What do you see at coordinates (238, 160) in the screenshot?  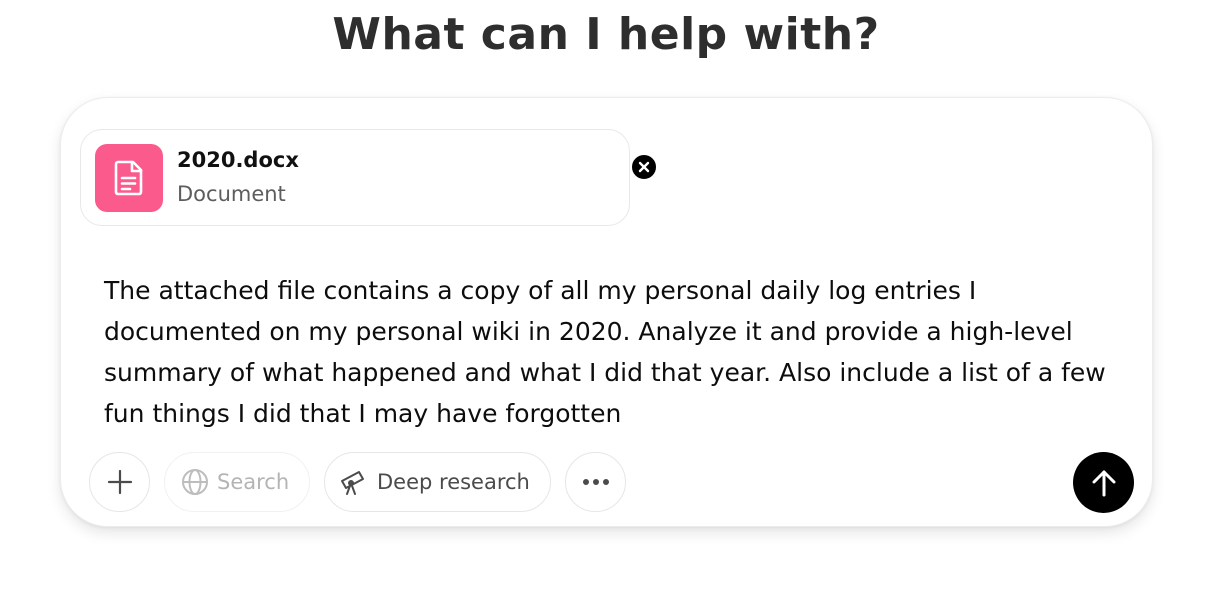 I see `attachment-file-name: 2020.docx` at bounding box center [238, 160].